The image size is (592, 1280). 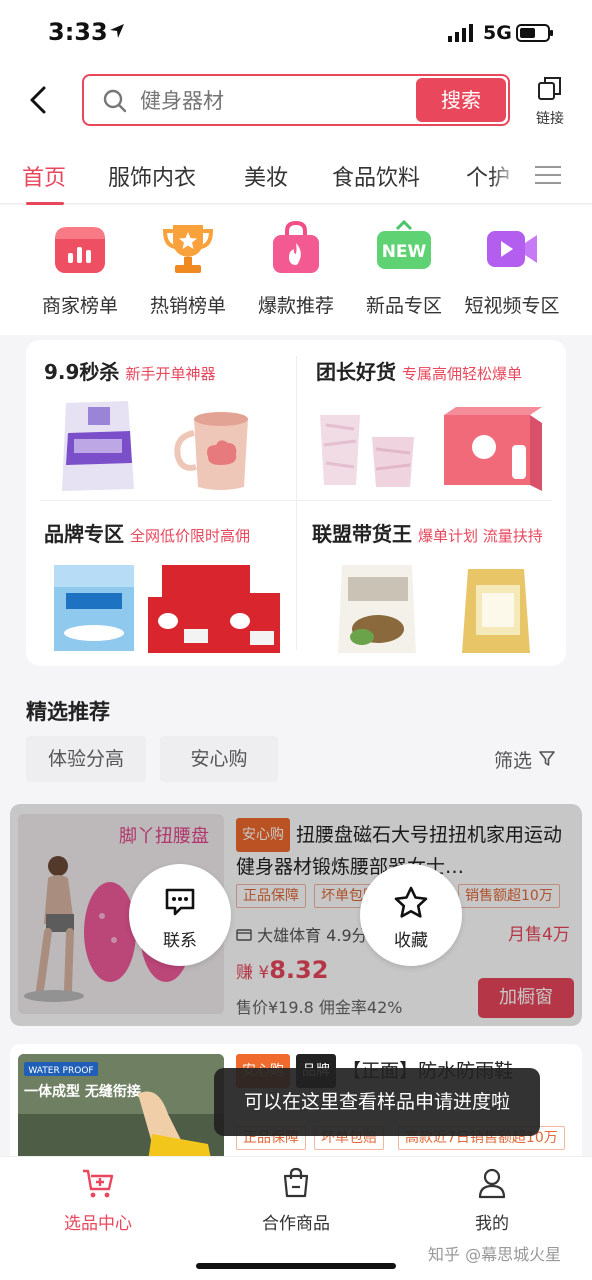 What do you see at coordinates (44, 176) in the screenshot?
I see `tab-home: 首页` at bounding box center [44, 176].